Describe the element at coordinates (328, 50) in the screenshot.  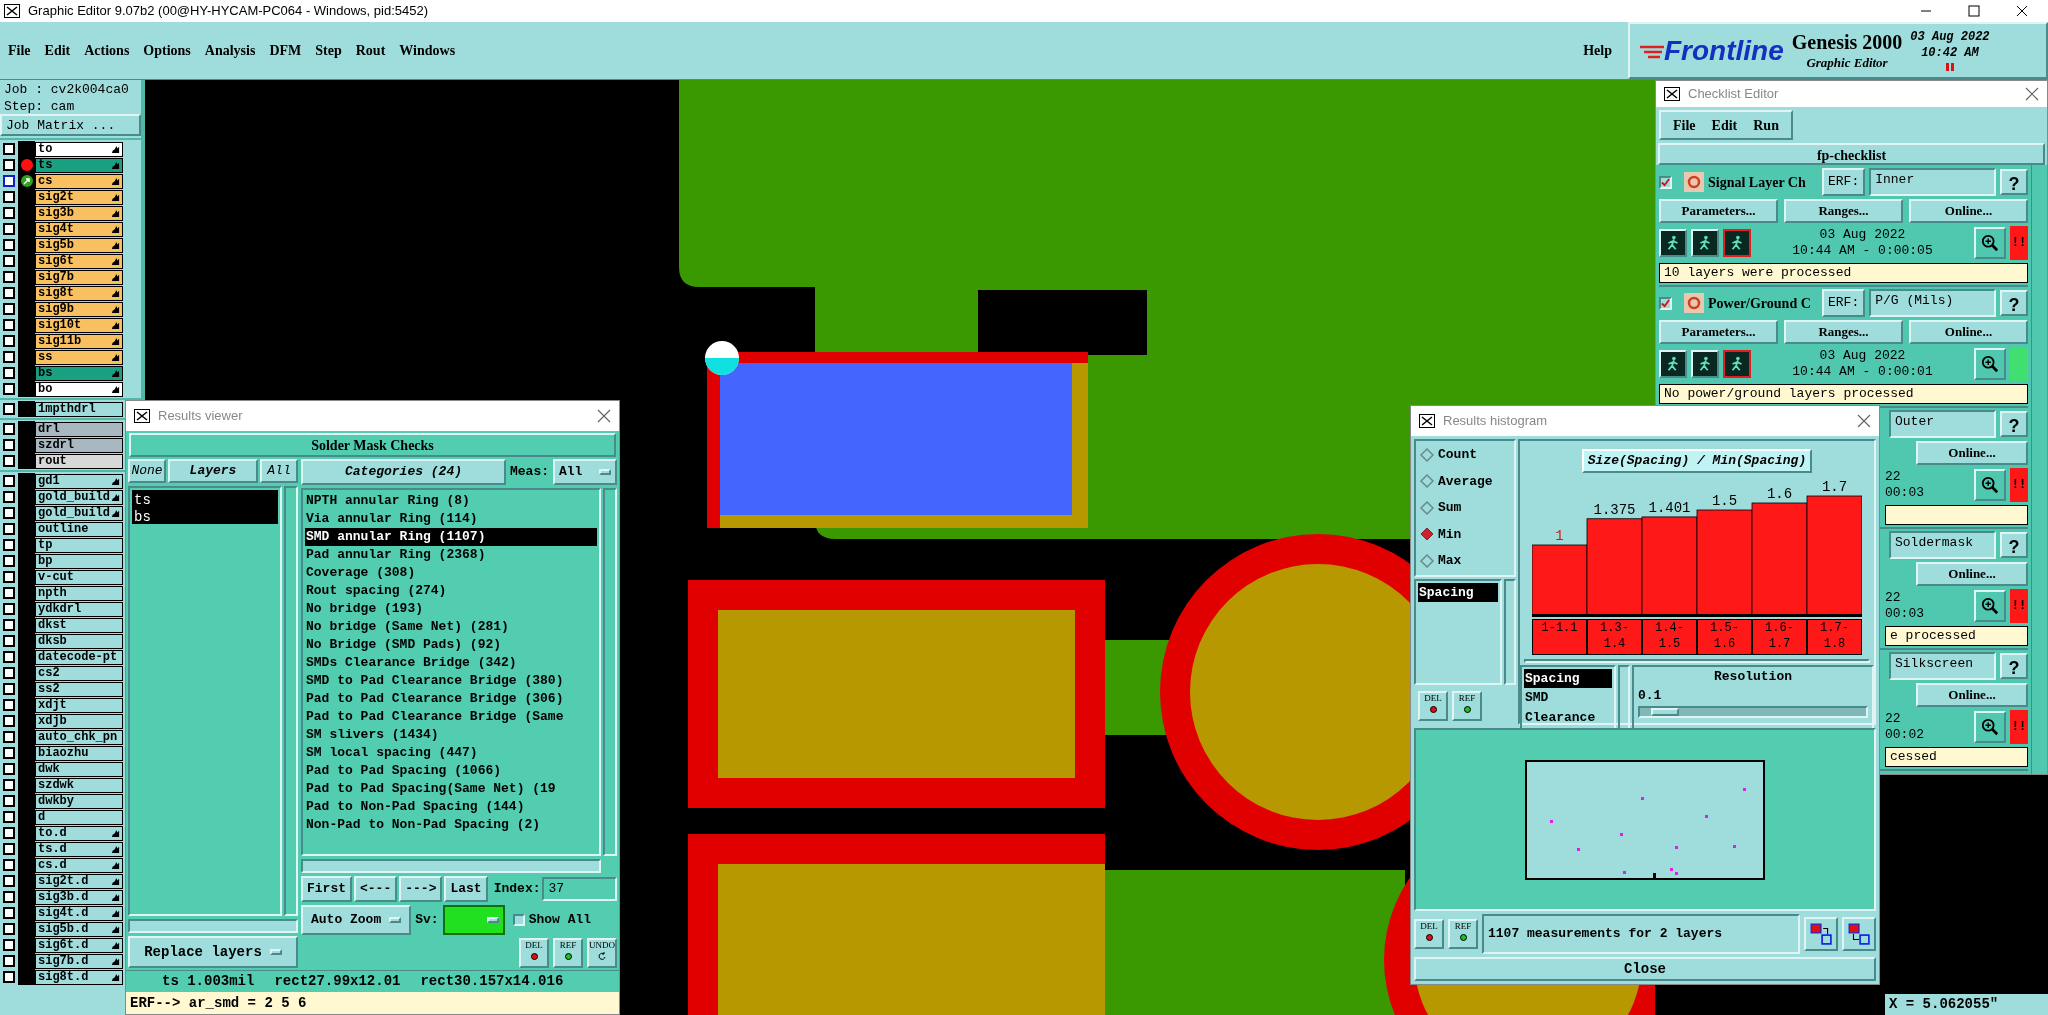
I see `menu-item: Step` at that location.